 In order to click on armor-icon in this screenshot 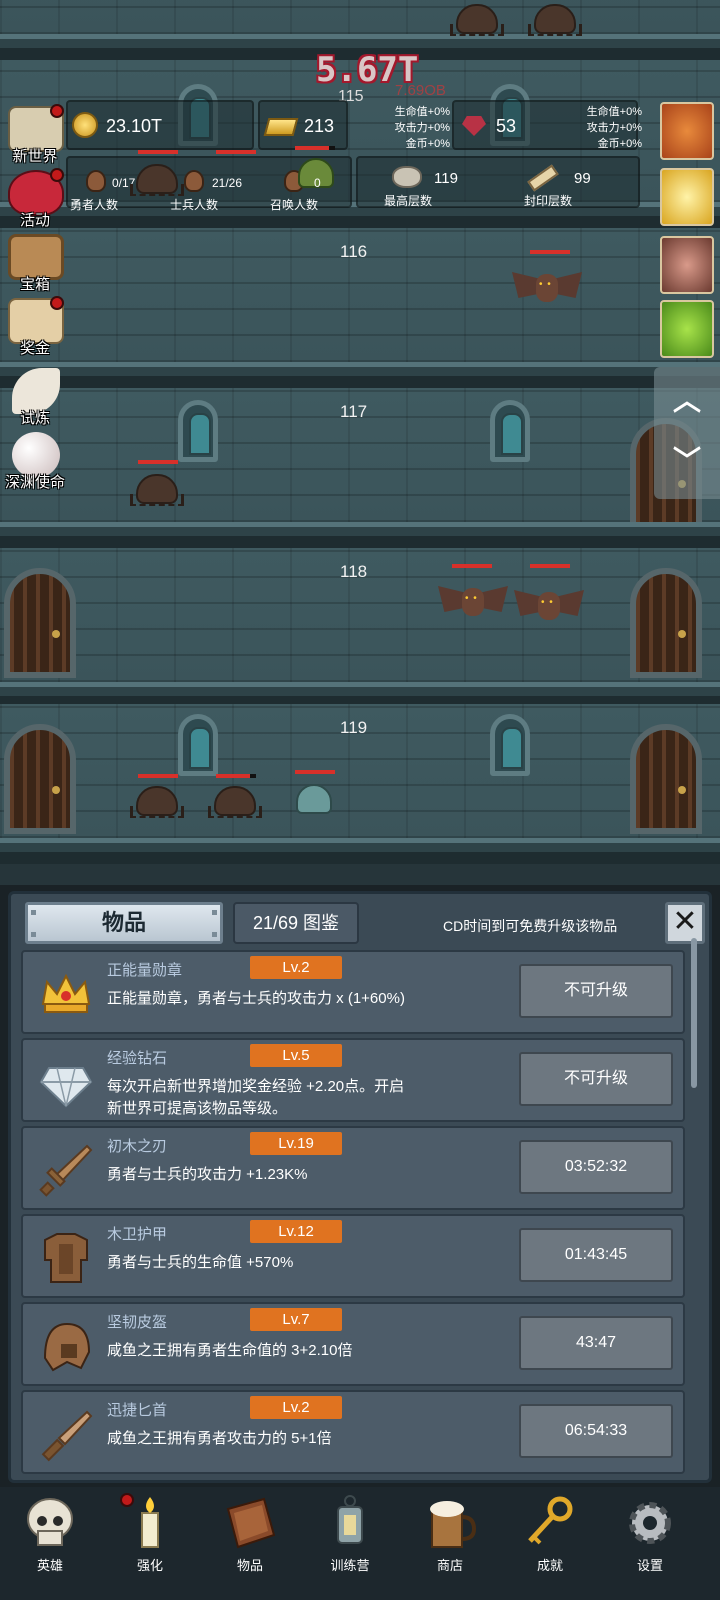, I will do `click(66, 1258)`.